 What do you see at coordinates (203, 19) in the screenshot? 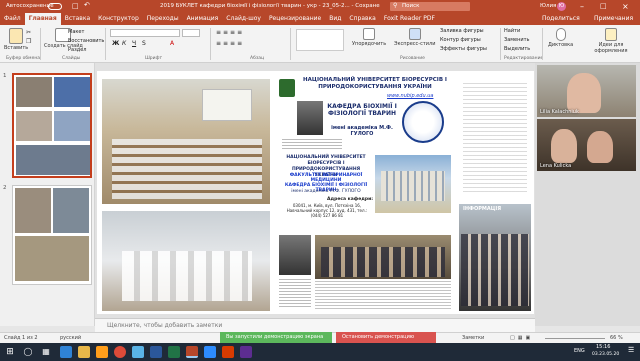
I see `tab-animations: Анимация` at bounding box center [203, 19].